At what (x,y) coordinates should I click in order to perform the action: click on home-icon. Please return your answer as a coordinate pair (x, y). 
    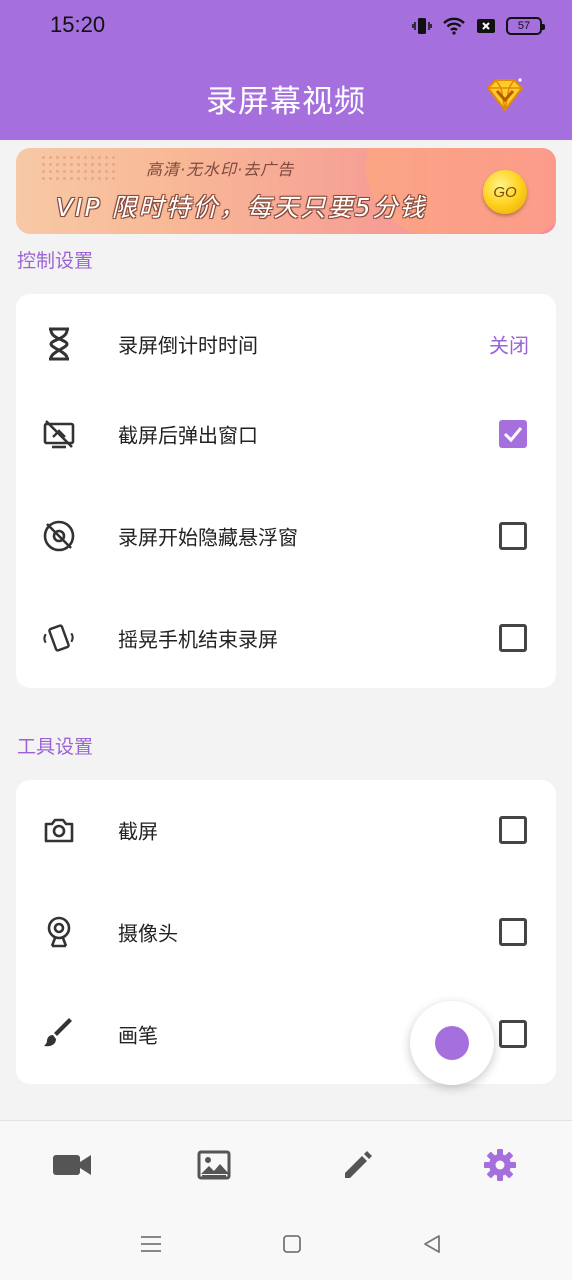
    Looking at the image, I should click on (292, 1246).